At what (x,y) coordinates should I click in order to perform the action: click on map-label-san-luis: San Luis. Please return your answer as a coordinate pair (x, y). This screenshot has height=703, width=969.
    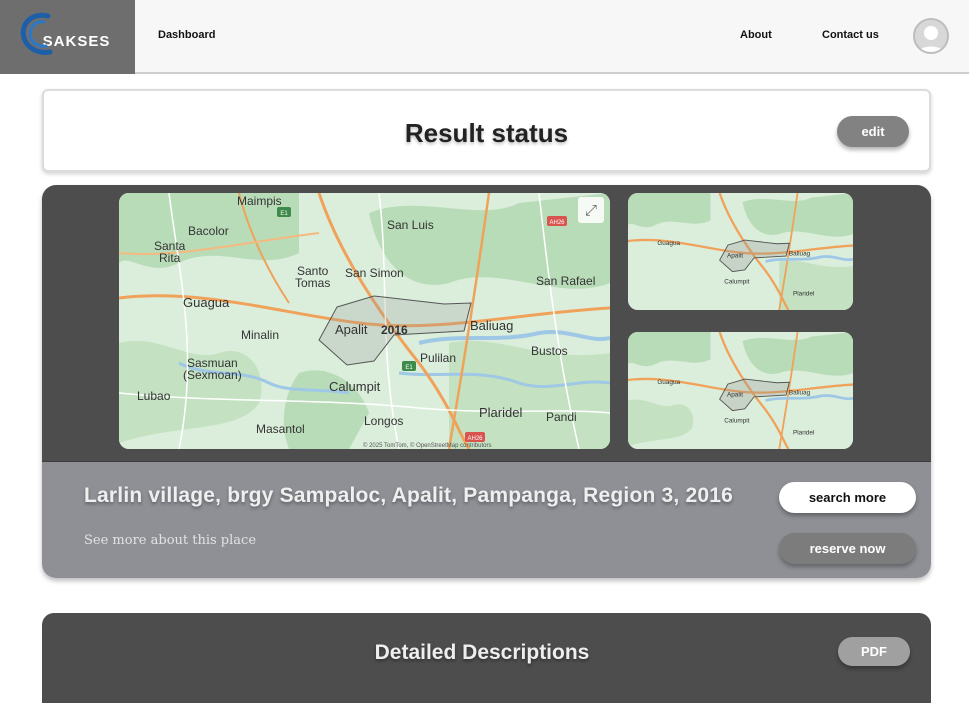
    Looking at the image, I should click on (410, 225).